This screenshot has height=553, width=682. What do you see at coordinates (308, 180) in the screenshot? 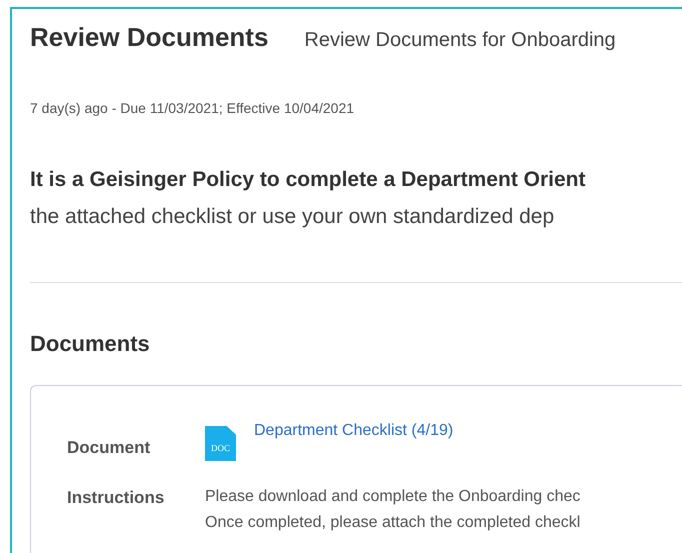
I see `policy-text: It is a Geisinger Policy to complete a Department Orient` at bounding box center [308, 180].